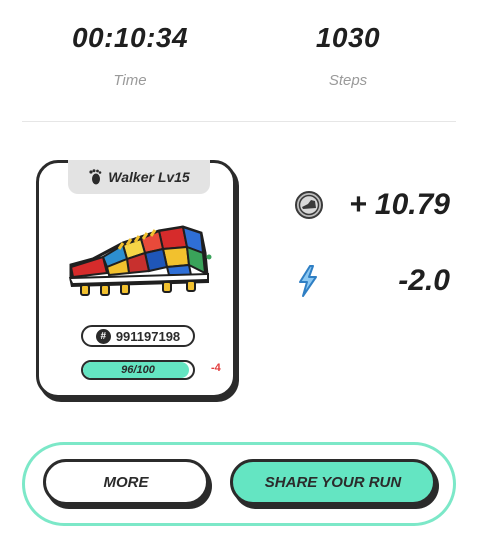 This screenshot has height=539, width=478. I want to click on durability-text: 96/100, so click(138, 370).